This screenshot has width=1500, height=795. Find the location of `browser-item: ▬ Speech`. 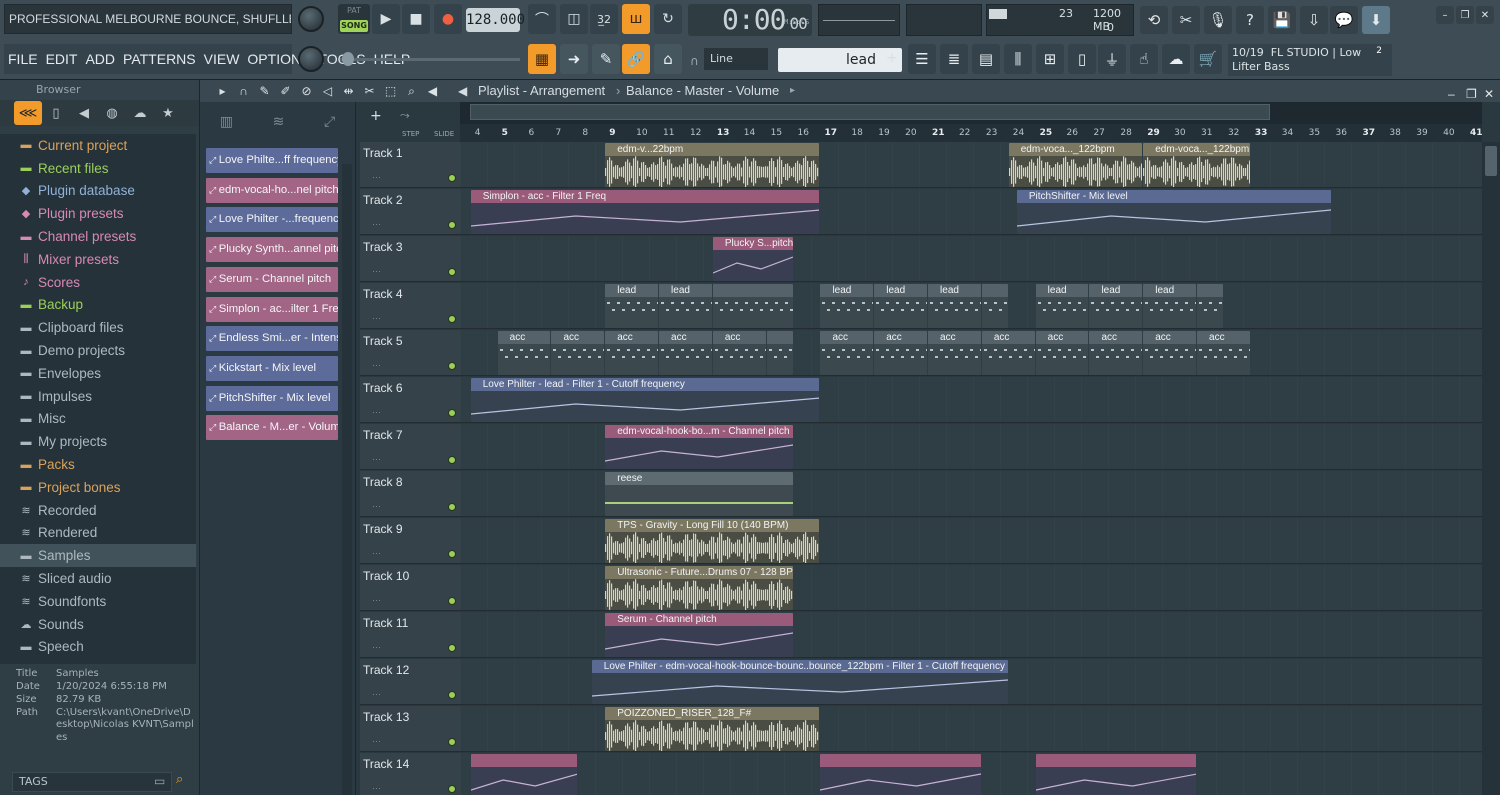

browser-item: ▬ Speech is located at coordinates (98, 647).